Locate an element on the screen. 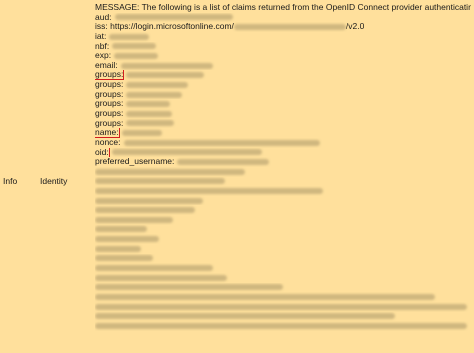 The image size is (474, 353). claim-key: name: is located at coordinates (107, 133).